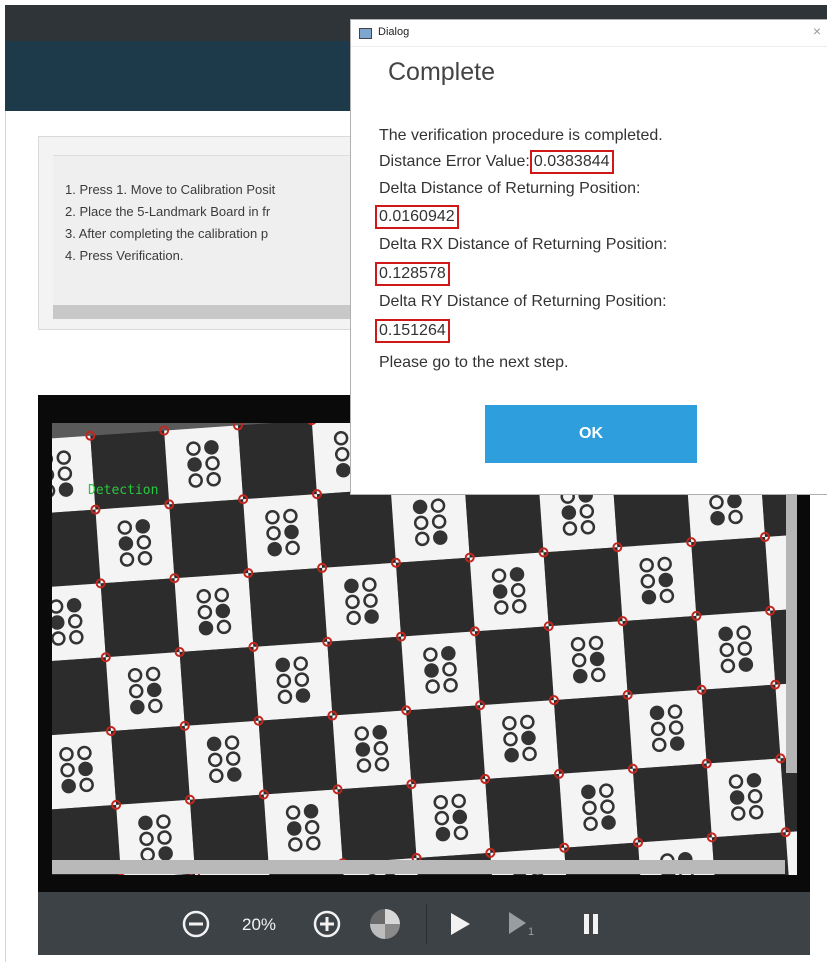 The width and height of the screenshot is (827, 962). I want to click on step-button: 1, so click(521, 926).